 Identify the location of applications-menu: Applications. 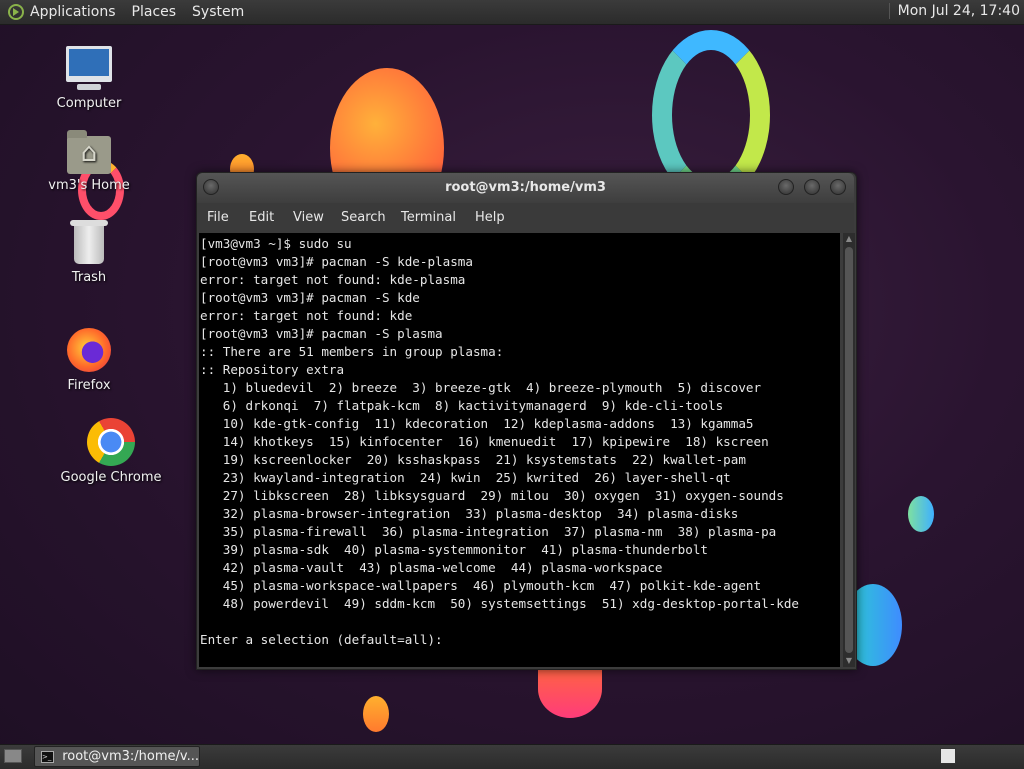
(73, 12).